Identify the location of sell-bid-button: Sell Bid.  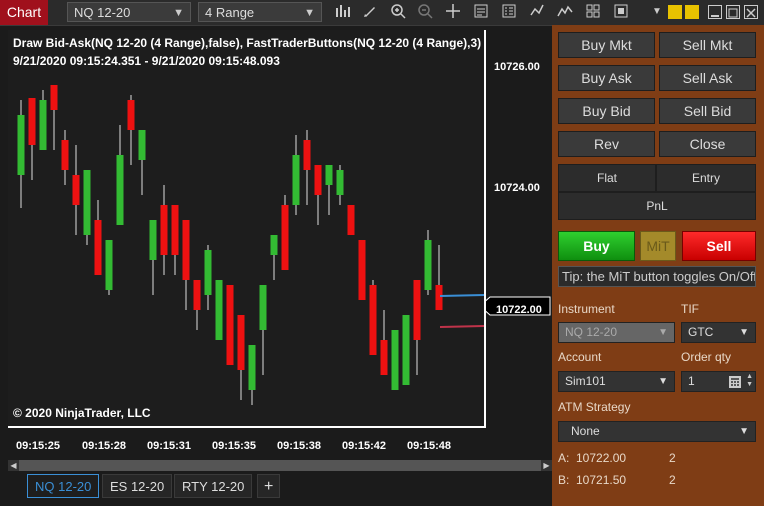
(707, 111).